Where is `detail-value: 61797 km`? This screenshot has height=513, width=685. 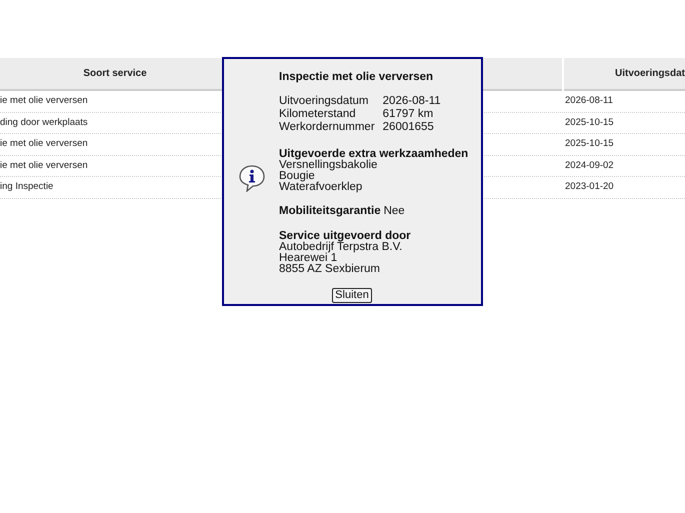
detail-value: 61797 km is located at coordinates (408, 114).